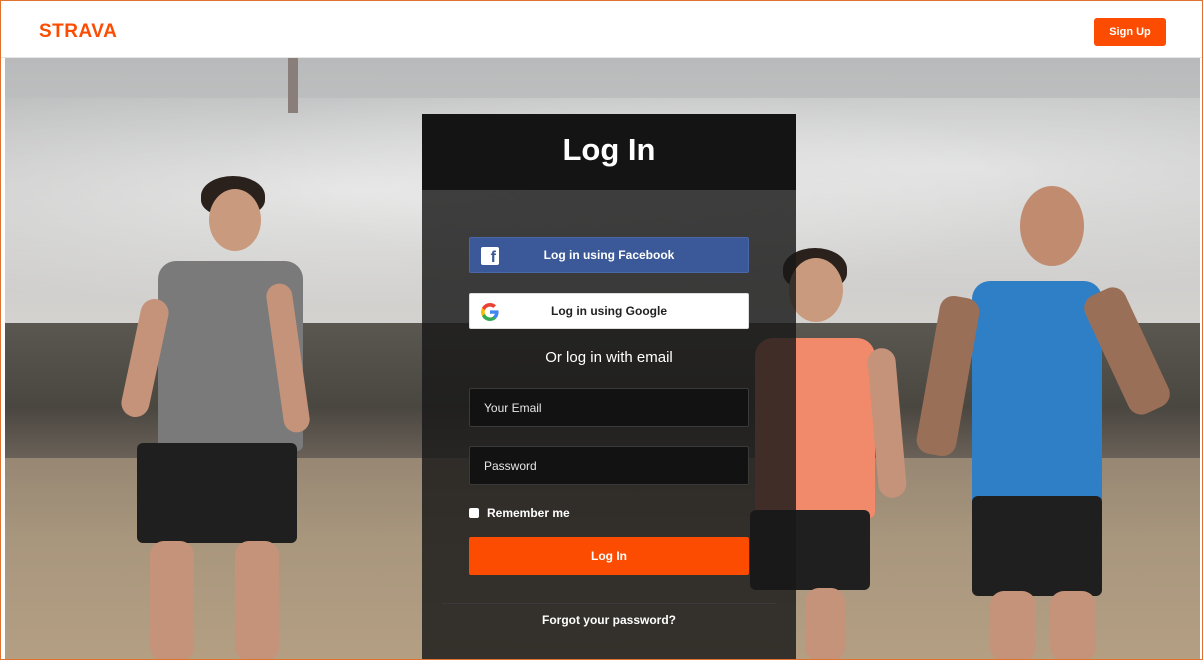 The image size is (1203, 660). Describe the element at coordinates (609, 556) in the screenshot. I see `log-in-submit-button: Log In` at that location.